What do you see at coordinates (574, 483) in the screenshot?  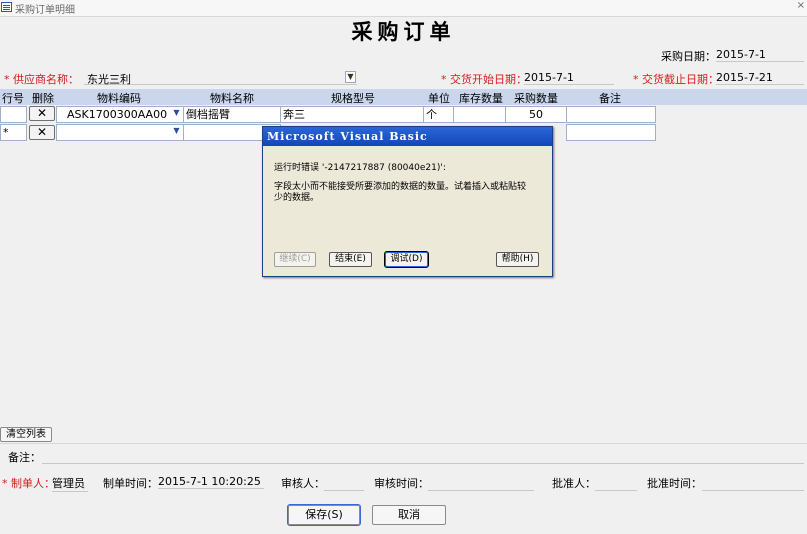 I see `approver-label: 批准人：` at bounding box center [574, 483].